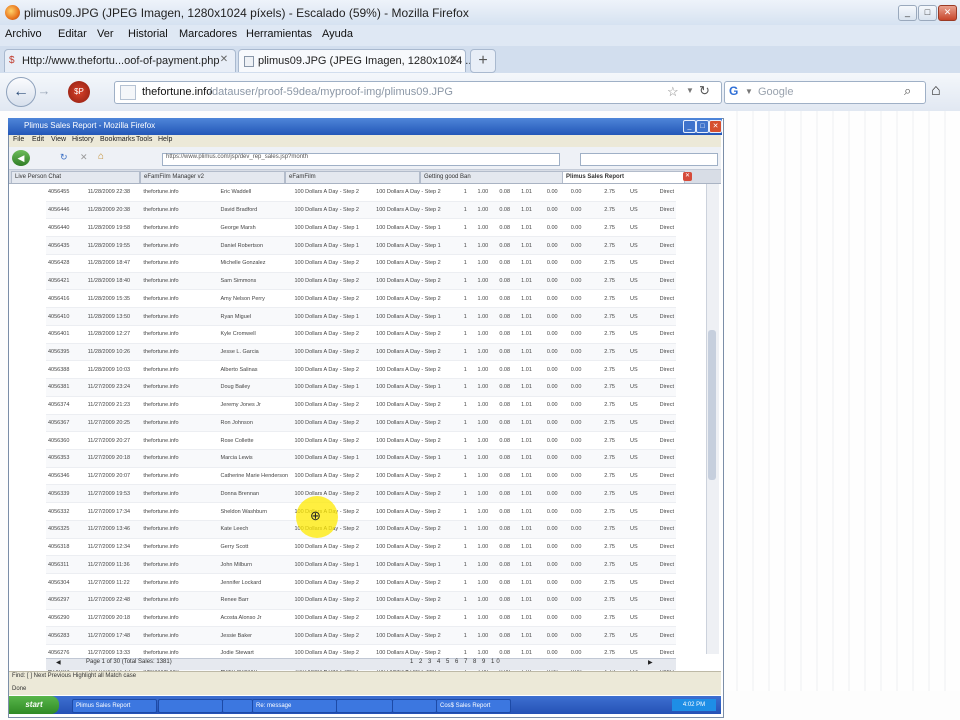 This screenshot has height=720, width=960. Describe the element at coordinates (255, 618) in the screenshot. I see `table-cell: Acosta Alonso Jr` at that location.